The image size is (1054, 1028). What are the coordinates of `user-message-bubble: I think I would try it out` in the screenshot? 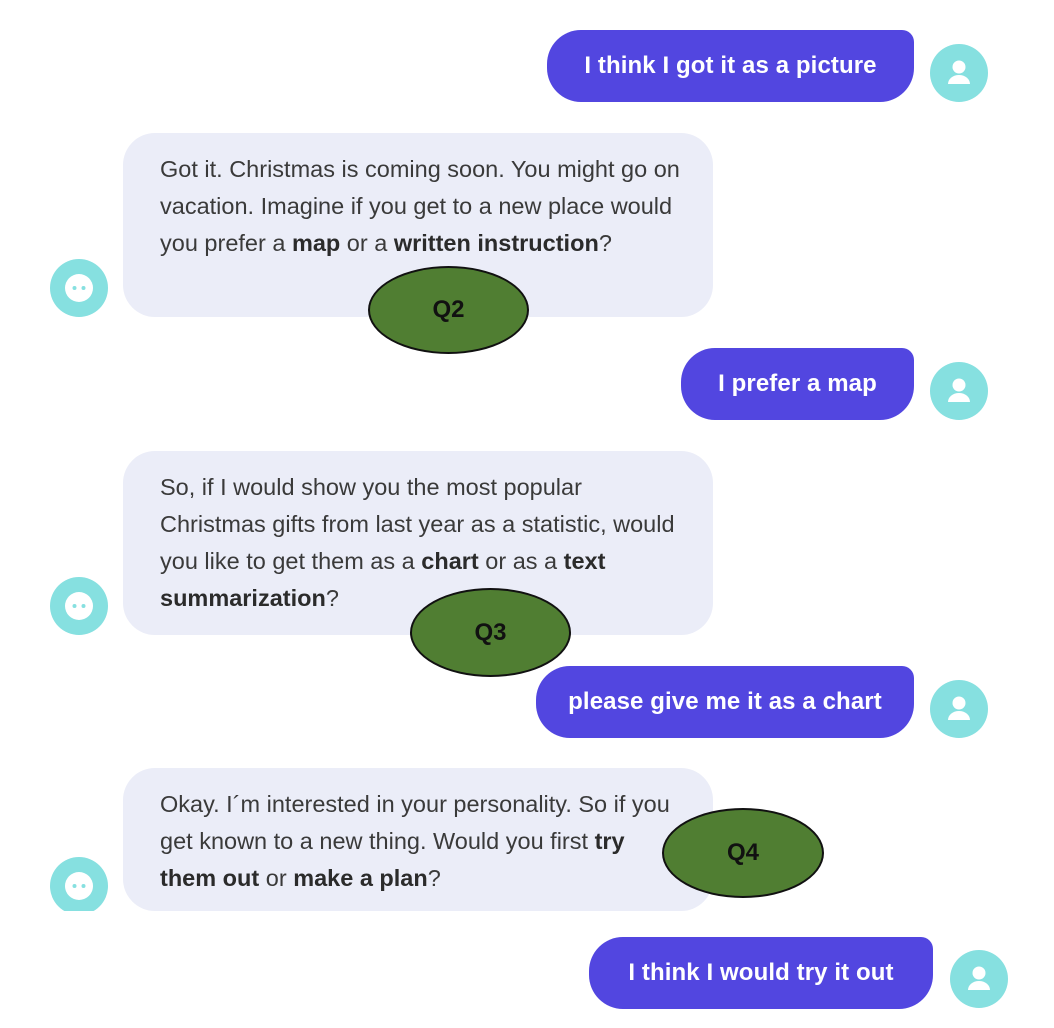 It's located at (761, 973).